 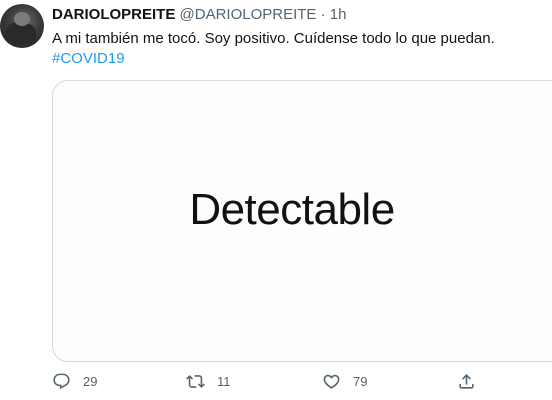 I want to click on reply-count: 29, so click(x=90, y=381).